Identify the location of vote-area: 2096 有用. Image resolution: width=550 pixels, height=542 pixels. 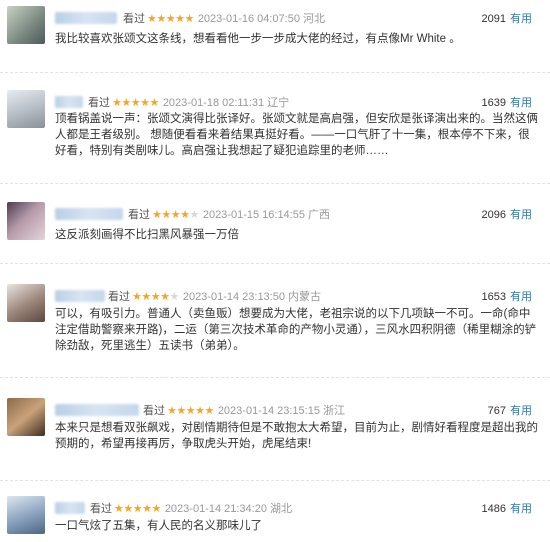
(507, 214).